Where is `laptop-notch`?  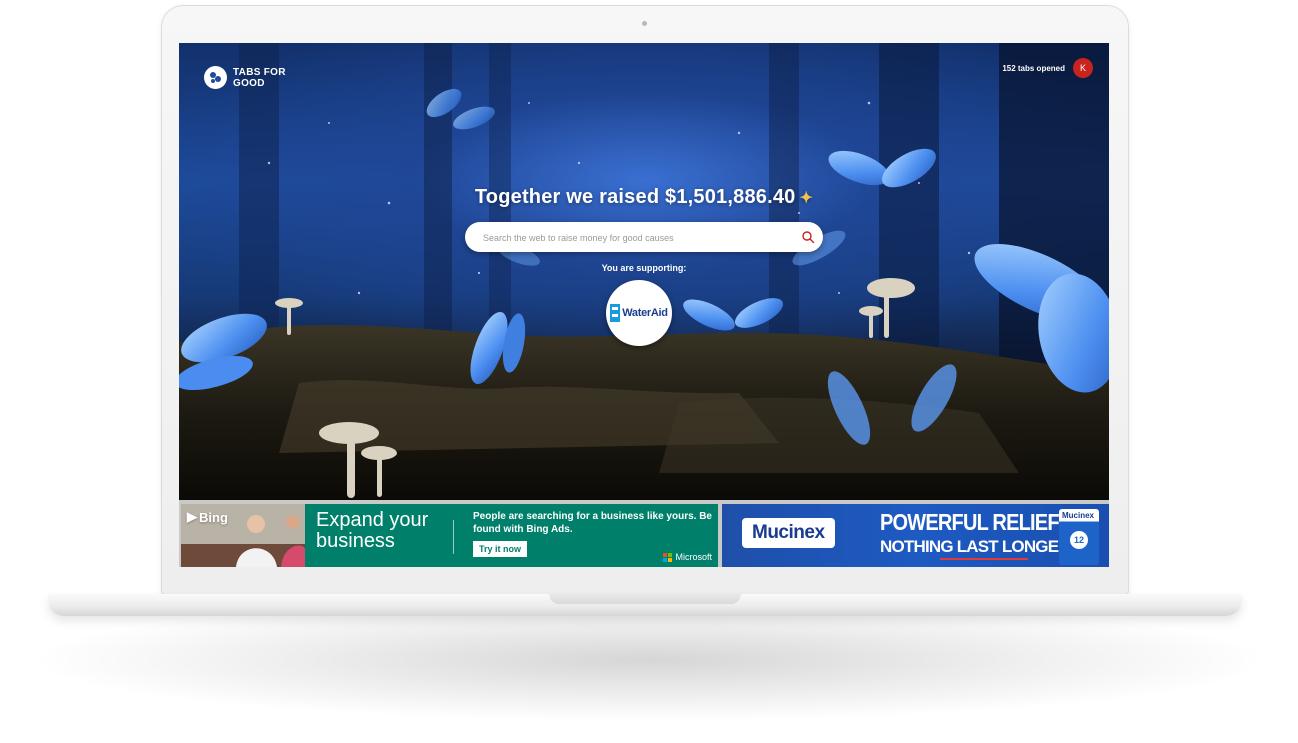 laptop-notch is located at coordinates (645, 599).